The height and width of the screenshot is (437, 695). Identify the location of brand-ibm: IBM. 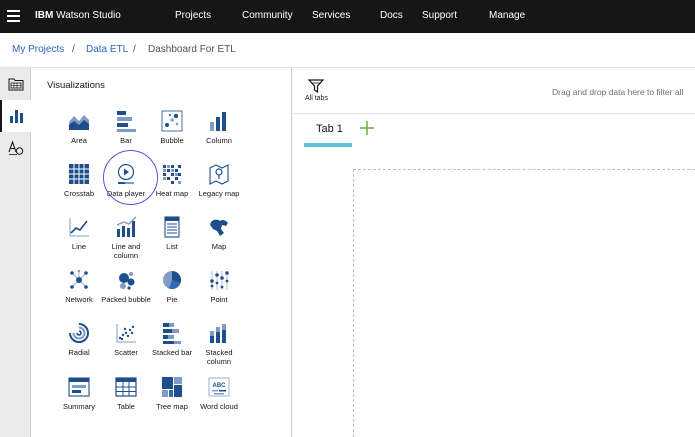
(44, 15).